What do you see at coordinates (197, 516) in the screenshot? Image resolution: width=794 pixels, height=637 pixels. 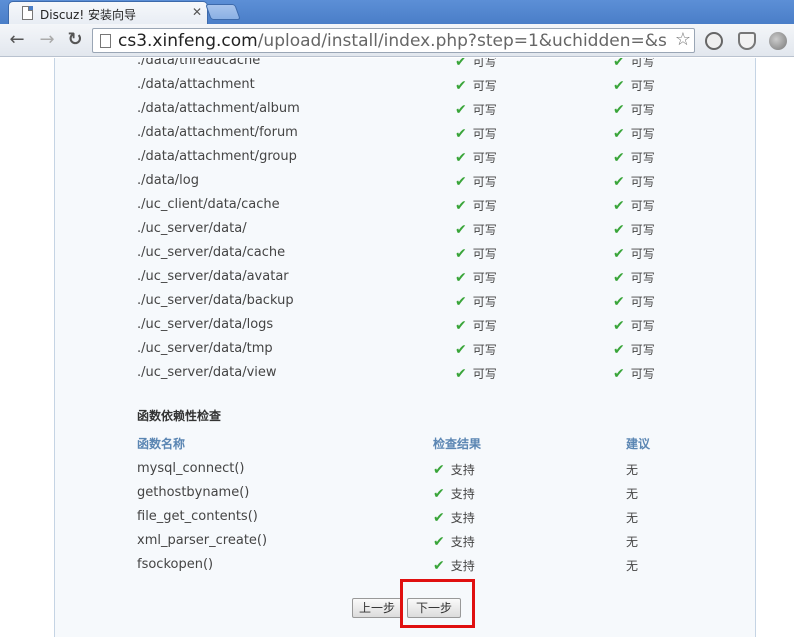 I see `function-name: file_get_contents()` at bounding box center [197, 516].